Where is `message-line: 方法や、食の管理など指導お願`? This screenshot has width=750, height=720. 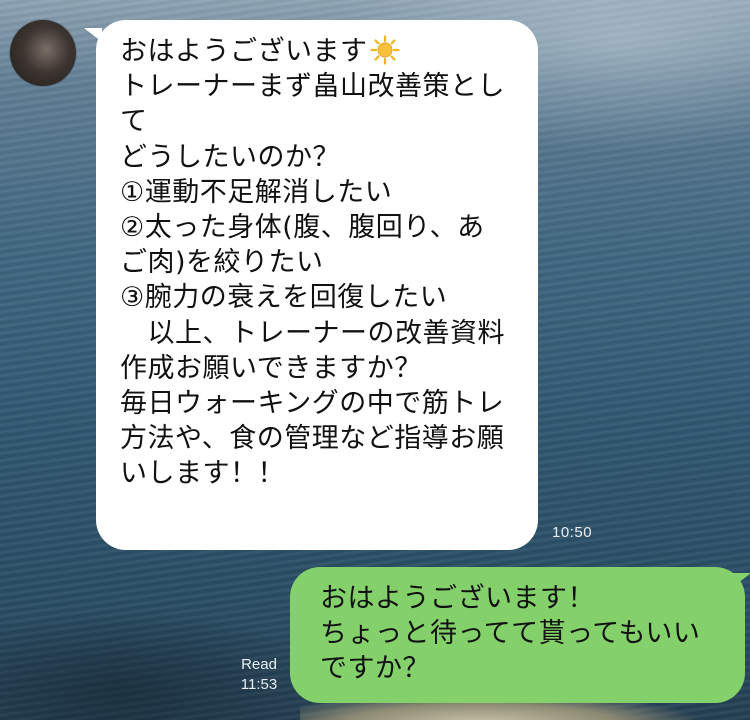 message-line: 方法や、食の管理など指導お願 is located at coordinates (312, 439).